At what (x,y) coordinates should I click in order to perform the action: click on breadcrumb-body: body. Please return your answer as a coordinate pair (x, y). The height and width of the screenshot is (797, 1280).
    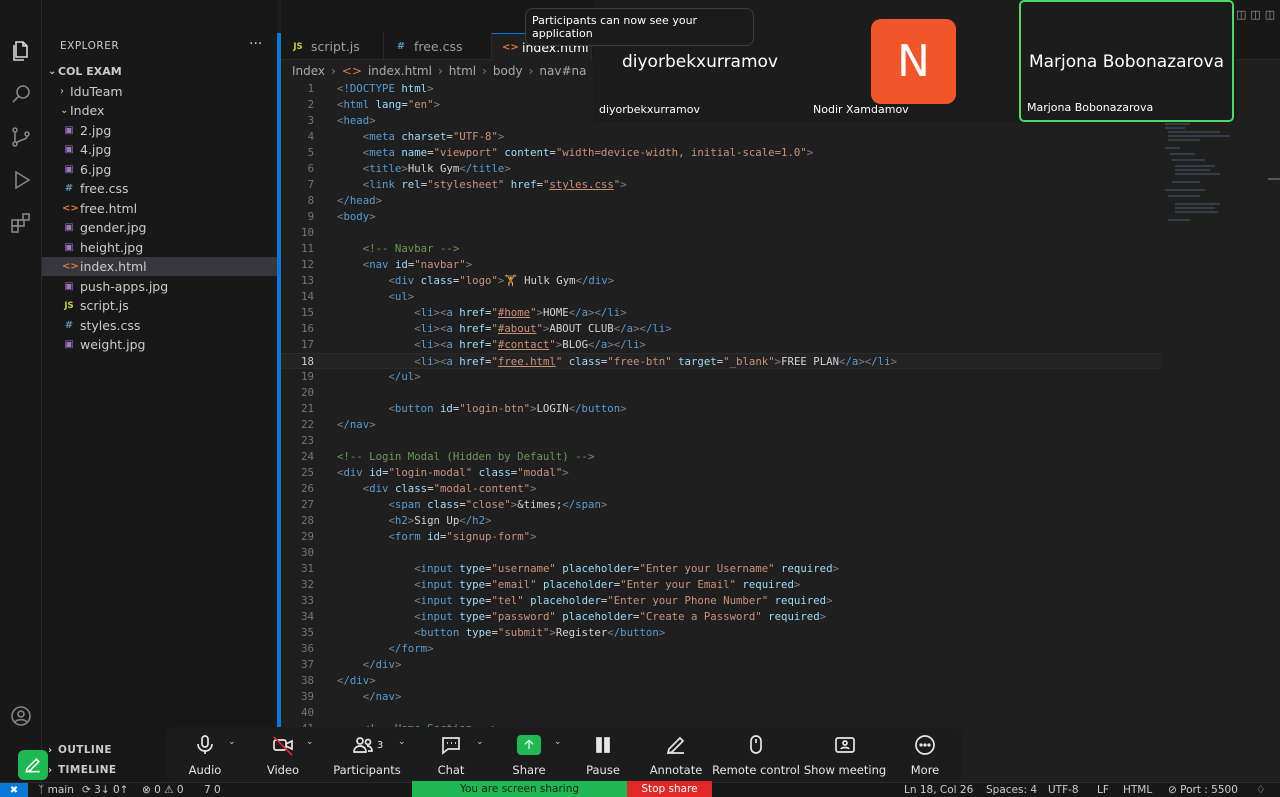
    Looking at the image, I should click on (508, 71).